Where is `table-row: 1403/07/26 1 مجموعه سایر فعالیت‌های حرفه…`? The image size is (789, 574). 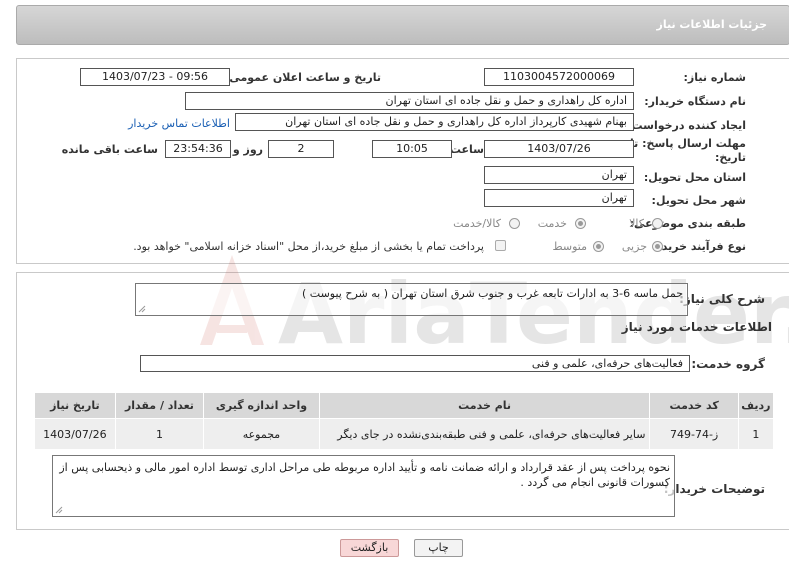
table-row: 1403/07/26 1 مجموعه سایر فعالیت‌های حرفه… is located at coordinates (404, 434).